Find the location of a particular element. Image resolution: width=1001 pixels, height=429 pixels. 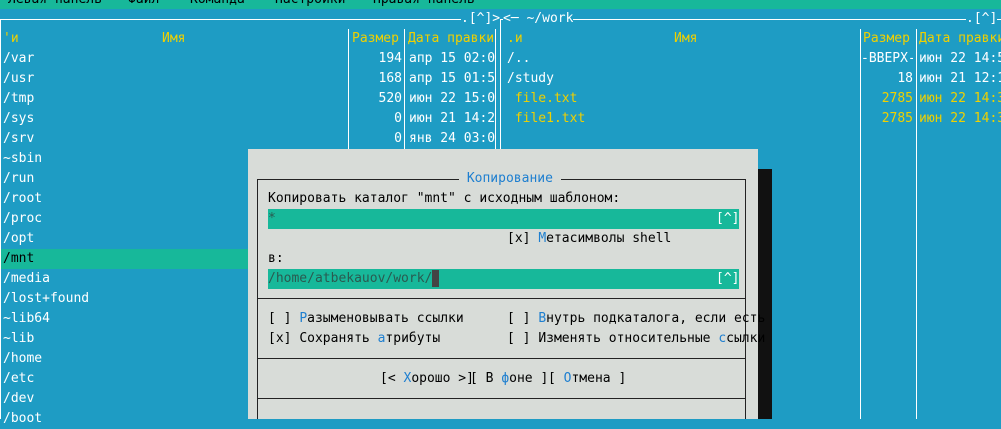

left-file-row: /tmp 520 июн 22 15:06 is located at coordinates (248, 99).